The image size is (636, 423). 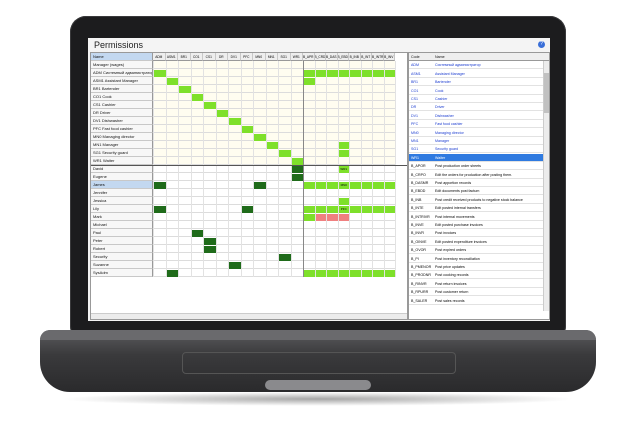 What do you see at coordinates (479, 91) in the screenshot?
I see `list-item: CO1 Cook` at bounding box center [479, 91].